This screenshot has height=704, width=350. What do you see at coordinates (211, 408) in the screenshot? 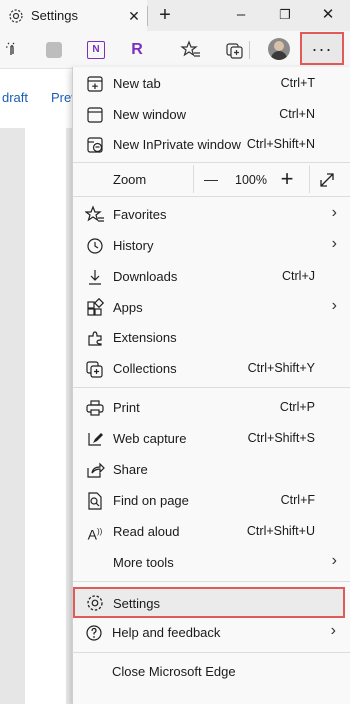
I see `menu-item-print: Print Ctrl+P` at bounding box center [211, 408].